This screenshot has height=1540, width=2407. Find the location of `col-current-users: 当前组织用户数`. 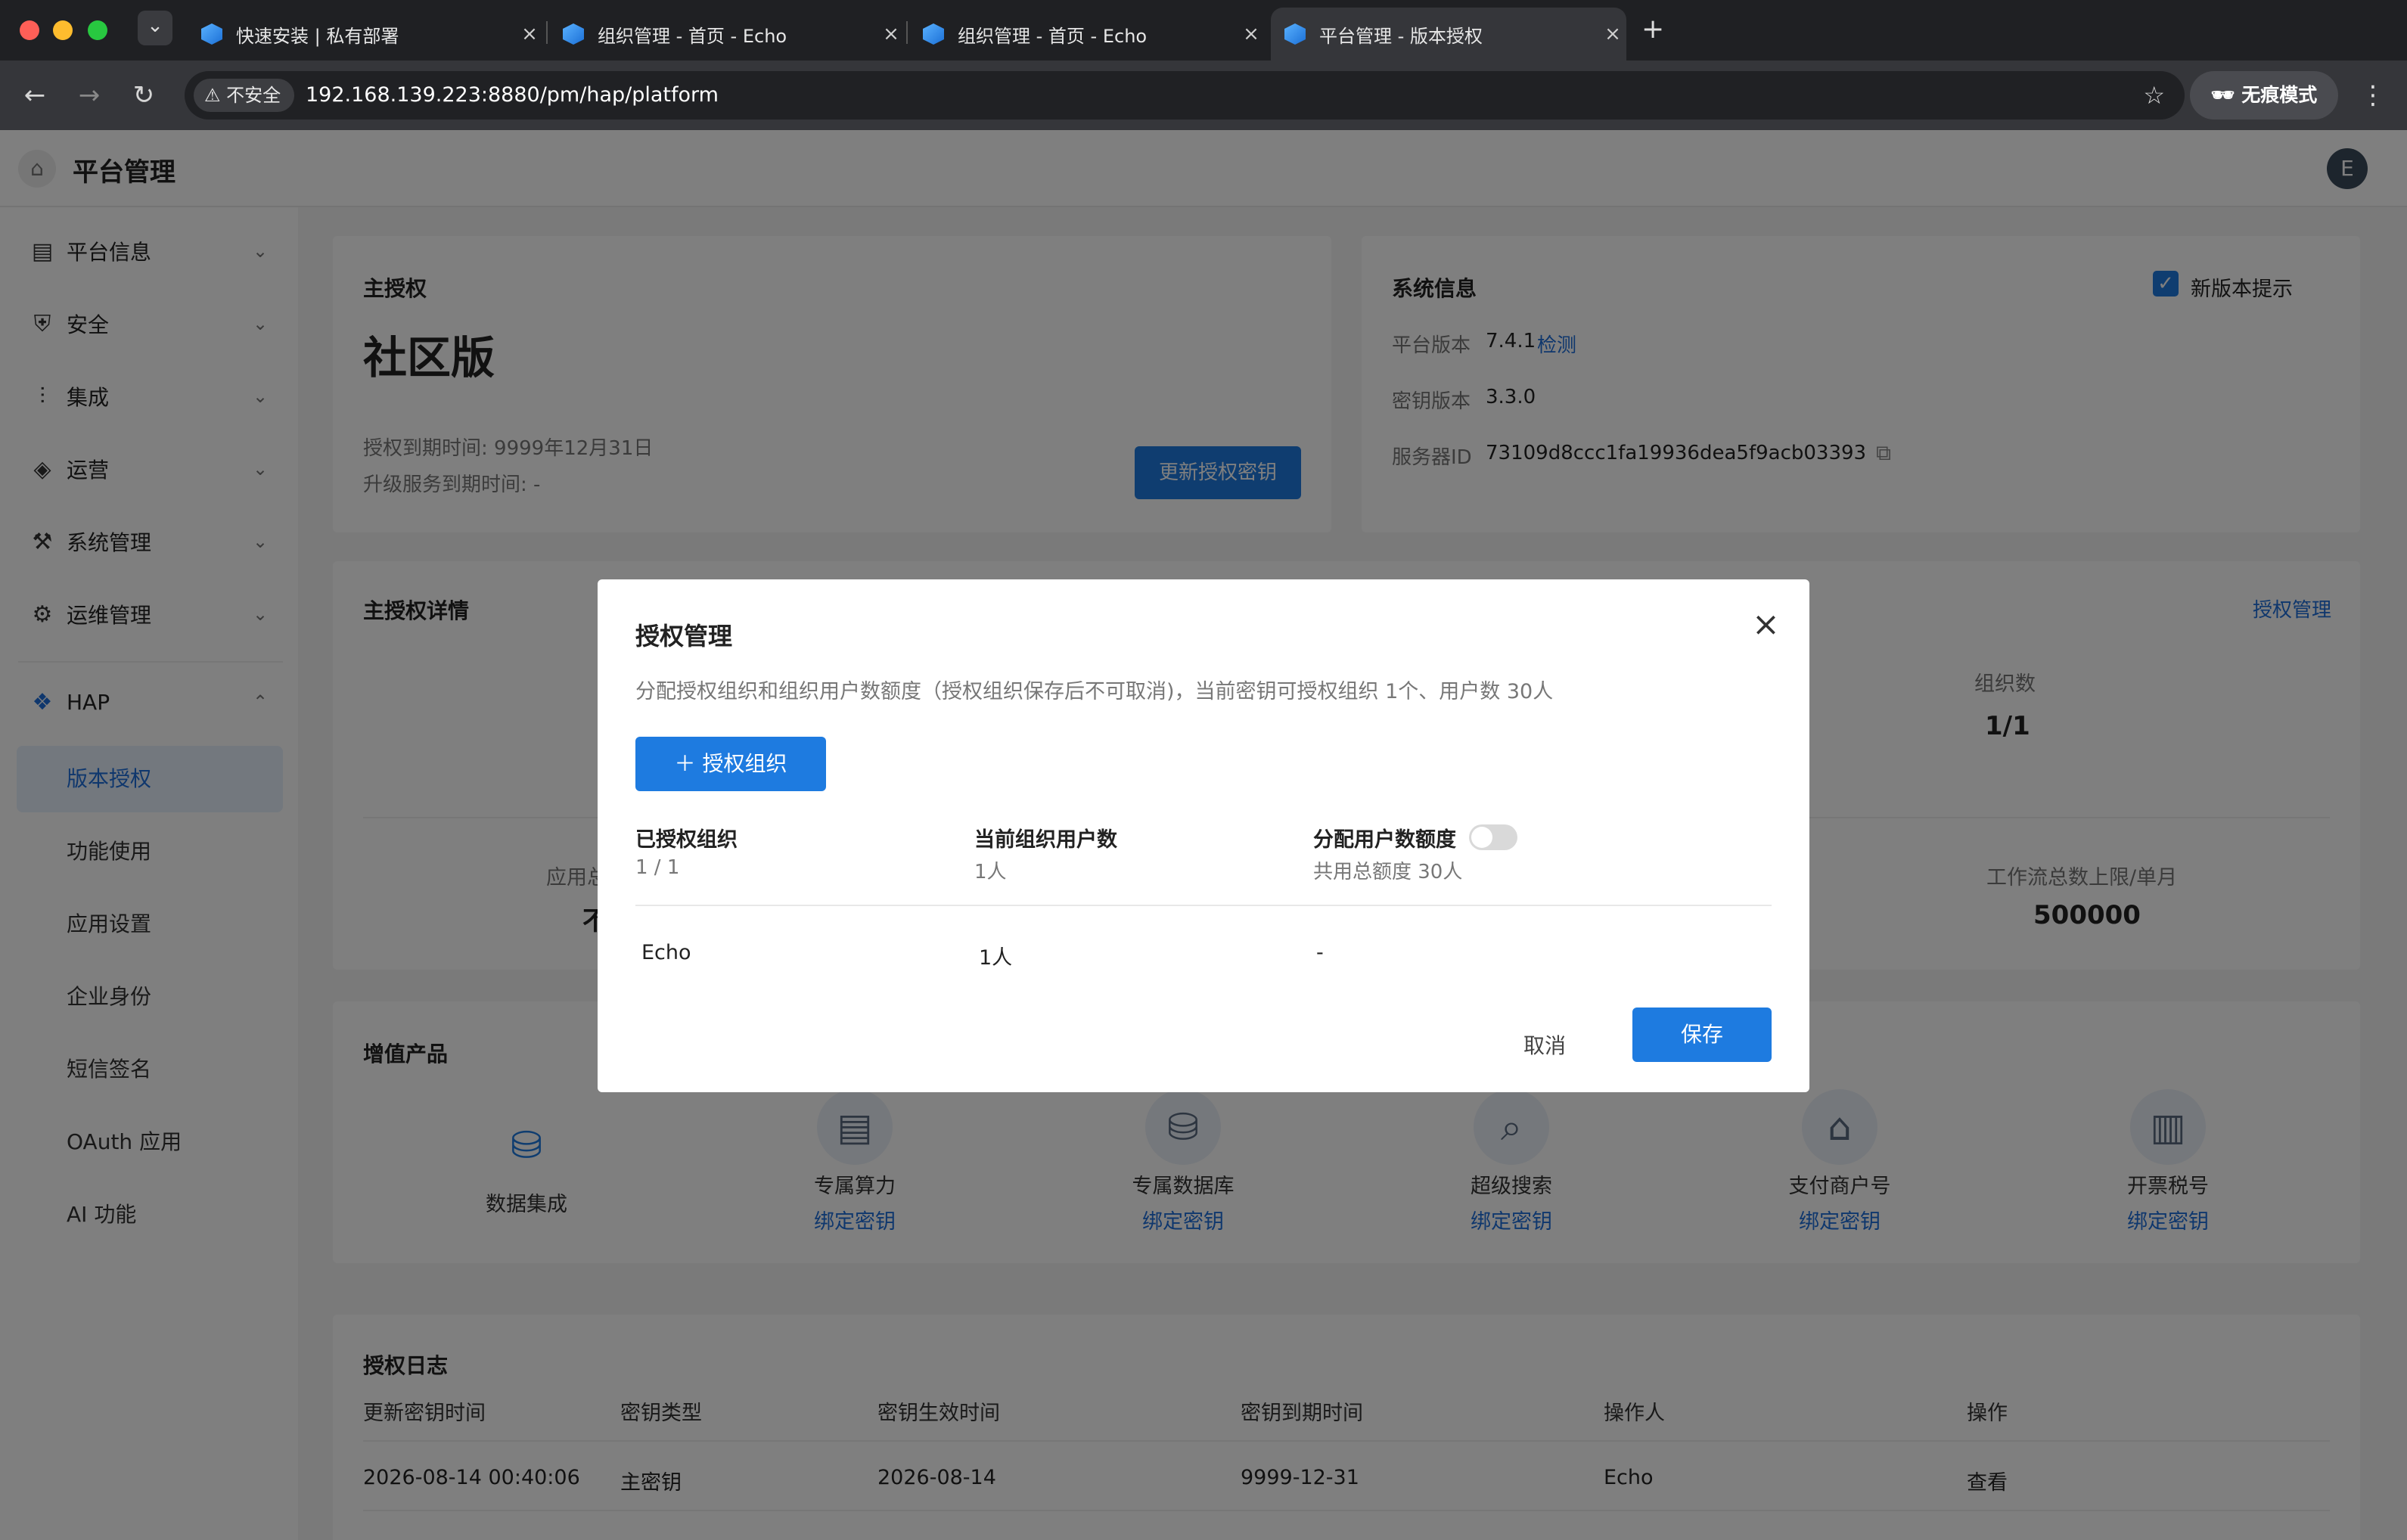

col-current-users: 当前组织用户数 is located at coordinates (1045, 840).